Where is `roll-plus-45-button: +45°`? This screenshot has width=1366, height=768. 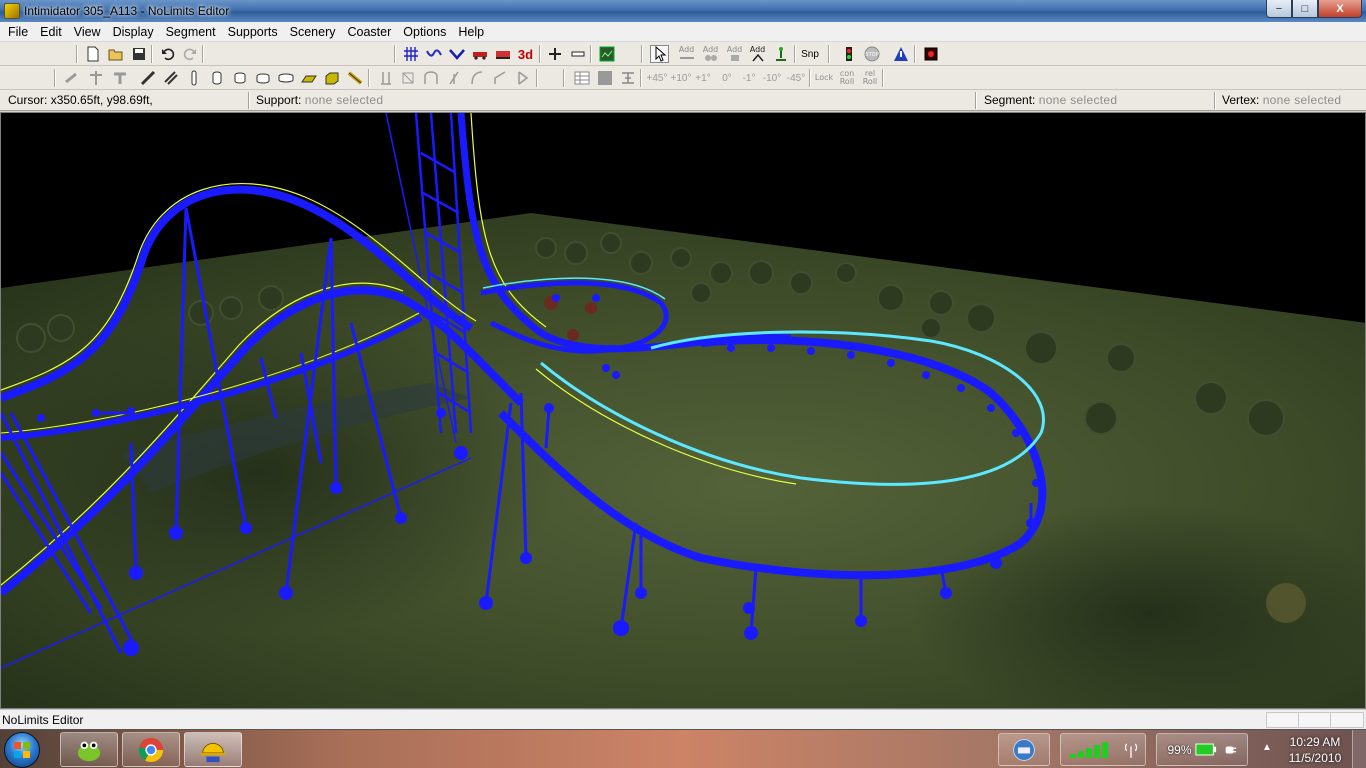
roll-plus-45-button: +45° is located at coordinates (657, 78).